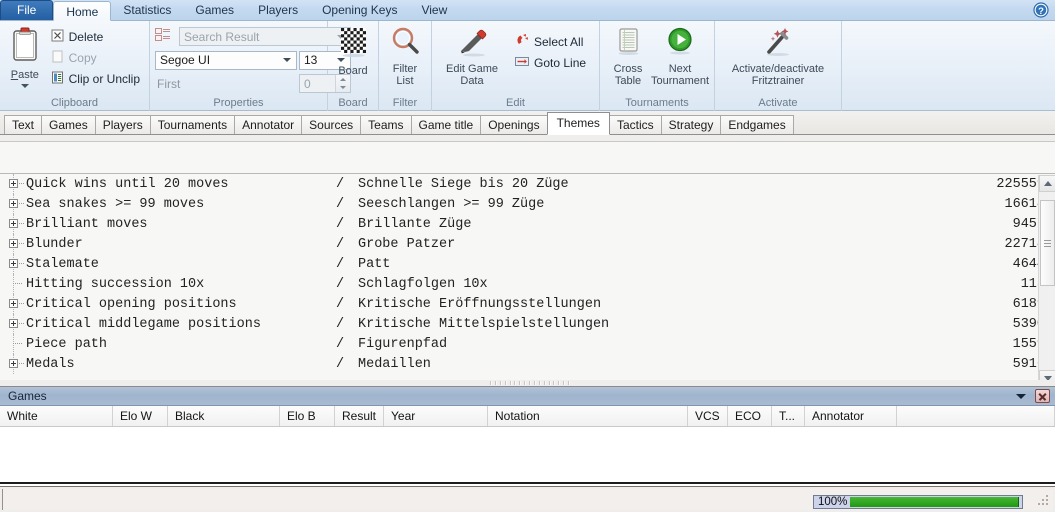 The image size is (1055, 512). What do you see at coordinates (588, 416) in the screenshot?
I see `games-column-header: Notation` at bounding box center [588, 416].